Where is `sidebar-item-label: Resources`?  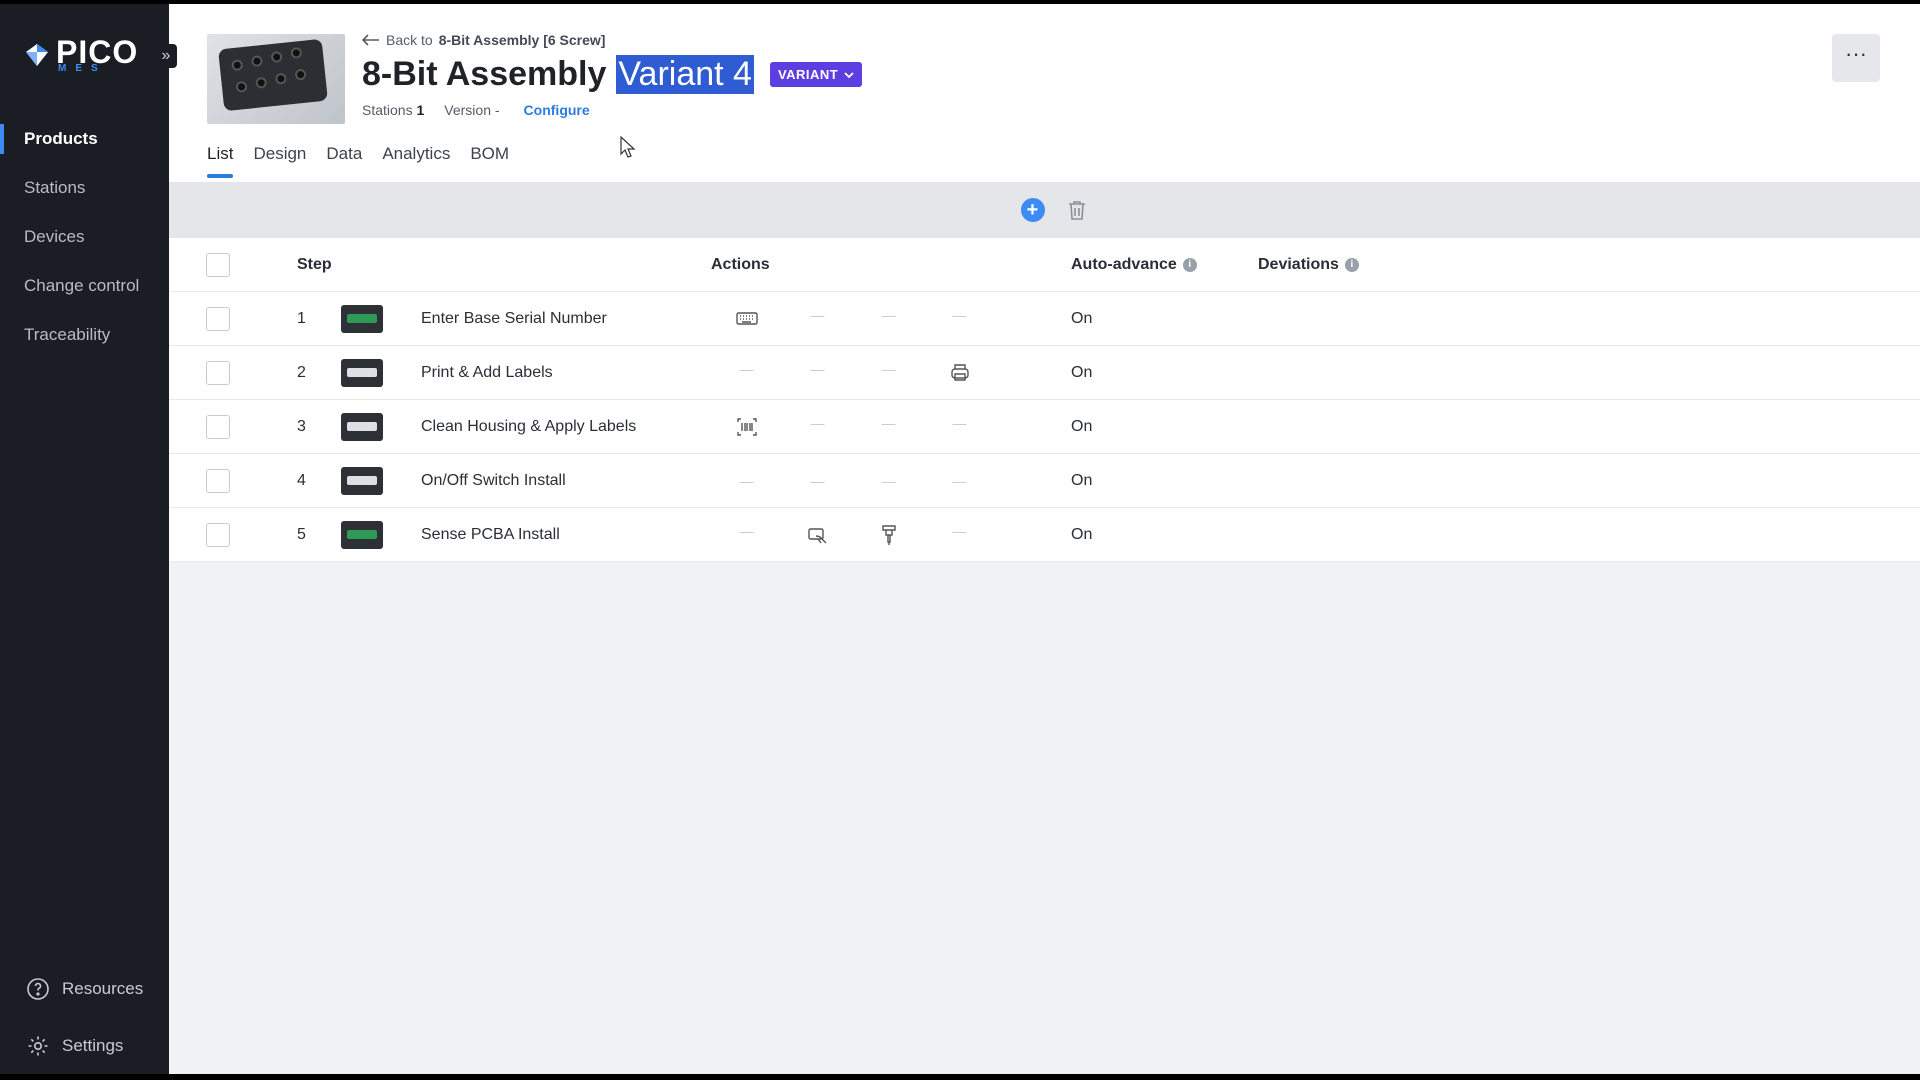 sidebar-item-label: Resources is located at coordinates (103, 988).